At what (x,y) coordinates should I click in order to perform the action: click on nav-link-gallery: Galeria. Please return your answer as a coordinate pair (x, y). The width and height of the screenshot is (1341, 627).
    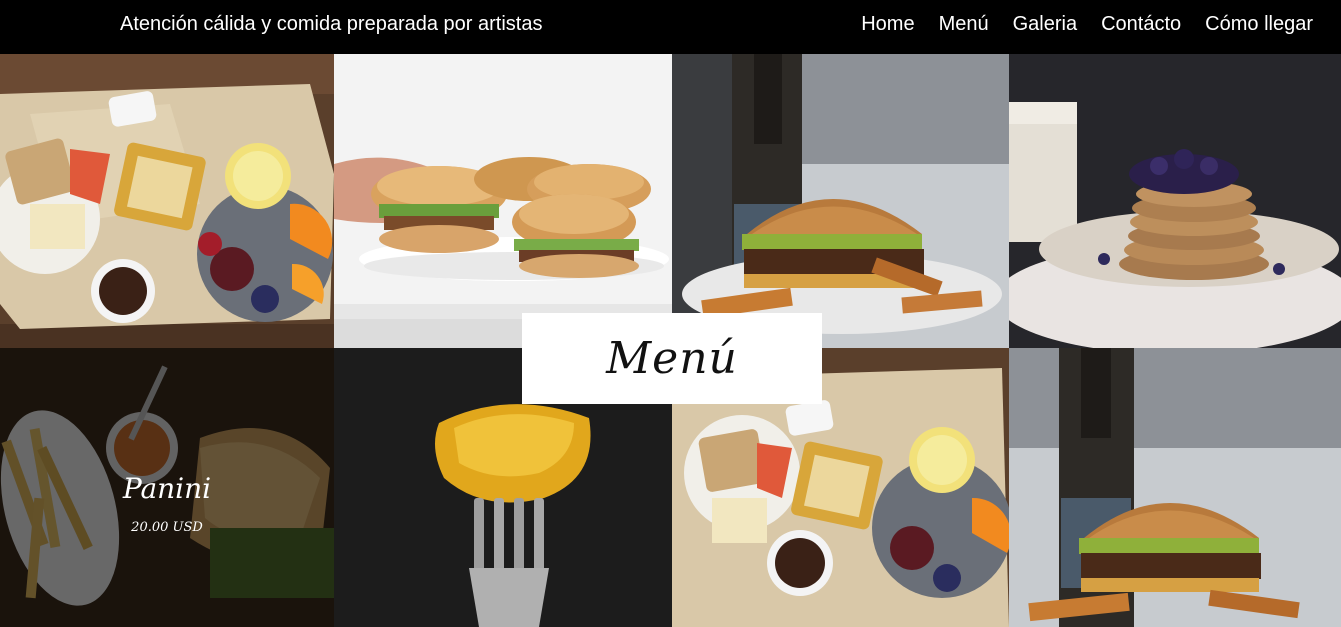
    Looking at the image, I should click on (1045, 24).